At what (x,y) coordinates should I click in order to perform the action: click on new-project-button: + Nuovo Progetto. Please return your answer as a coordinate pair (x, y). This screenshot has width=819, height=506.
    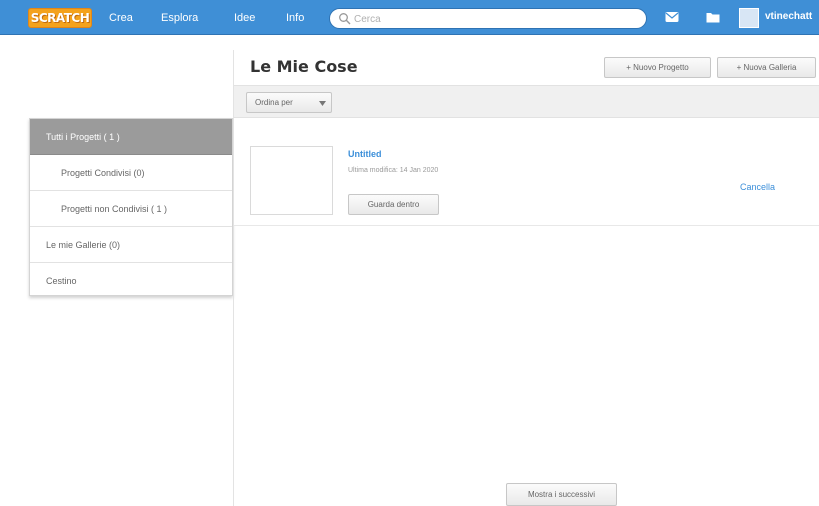
    Looking at the image, I should click on (657, 67).